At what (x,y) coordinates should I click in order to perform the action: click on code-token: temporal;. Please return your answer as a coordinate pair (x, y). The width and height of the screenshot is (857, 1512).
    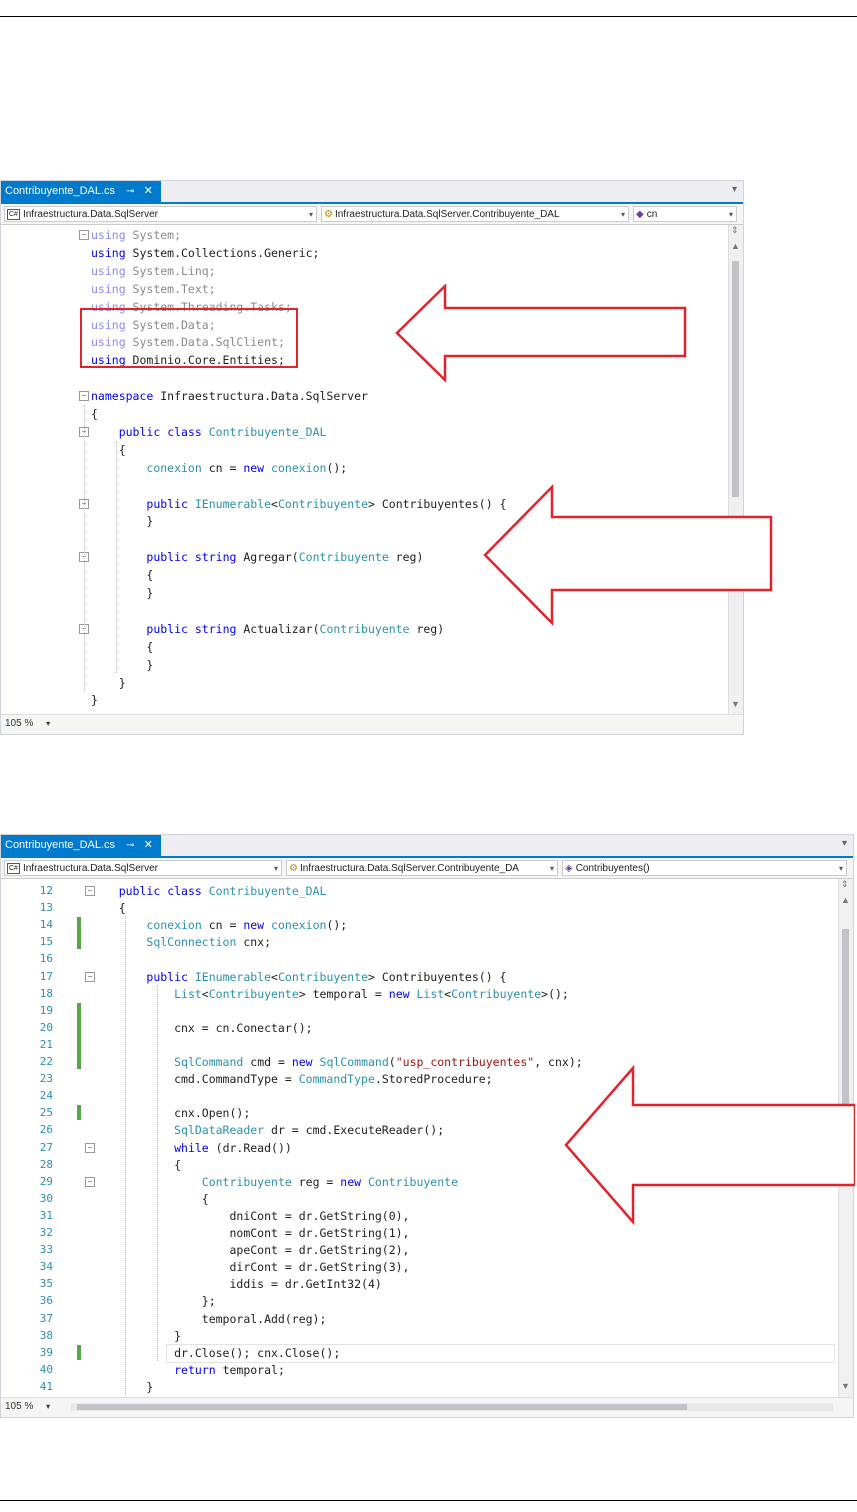
    Looking at the image, I should click on (250, 1369).